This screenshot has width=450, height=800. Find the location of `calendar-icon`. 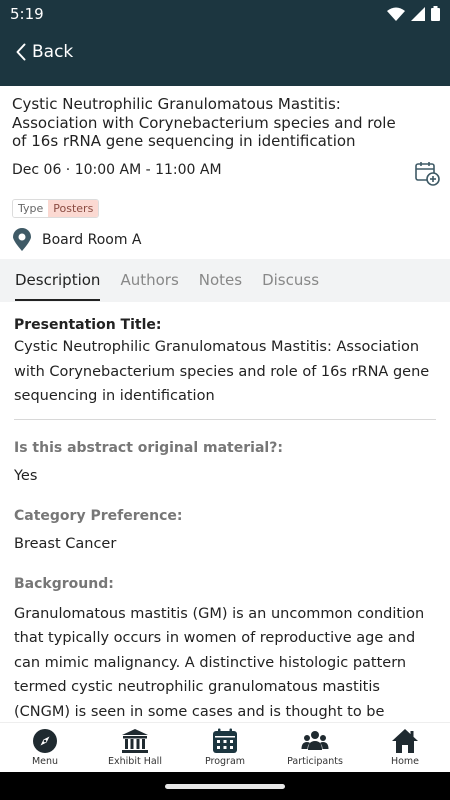

calendar-icon is located at coordinates (225, 740).